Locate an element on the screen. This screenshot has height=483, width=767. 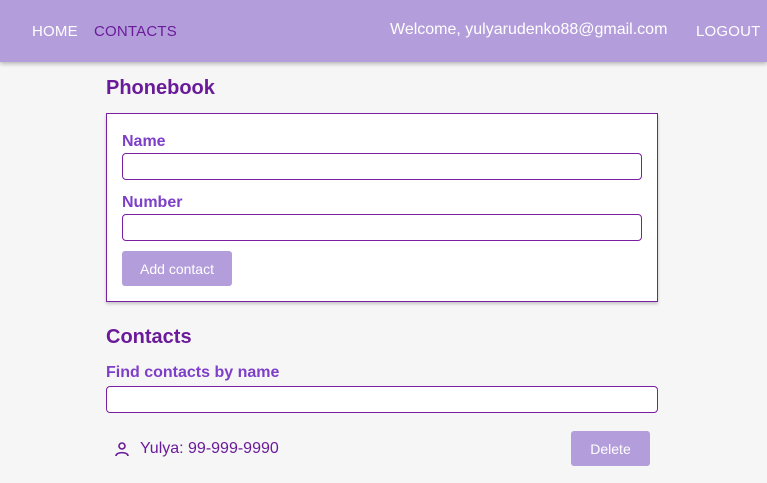
welcome-text: Welcome, yulyarudenko88@gmail.com is located at coordinates (529, 29).